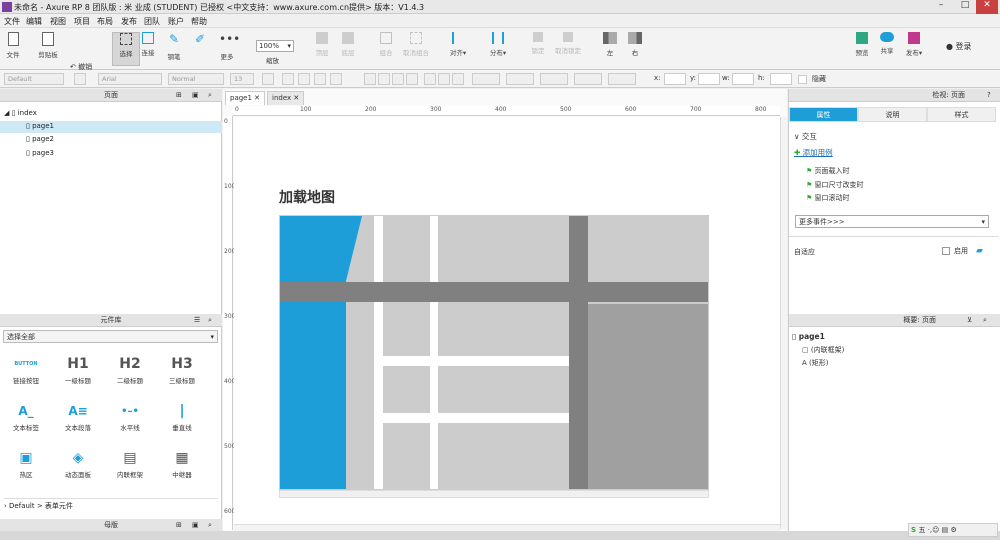 The width and height of the screenshot is (1000, 540). Describe the element at coordinates (805, 136) in the screenshot. I see `interaction-section: ∨ 交互` at that location.